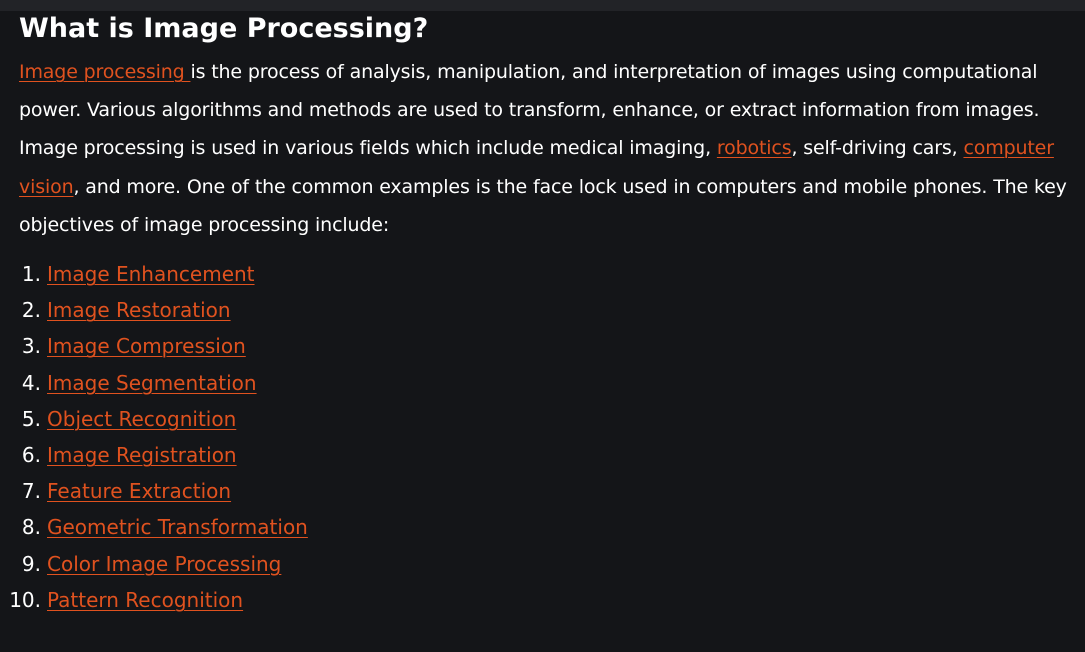  Describe the element at coordinates (224, 28) in the screenshot. I see `page-title: What is Image Processing?` at that location.